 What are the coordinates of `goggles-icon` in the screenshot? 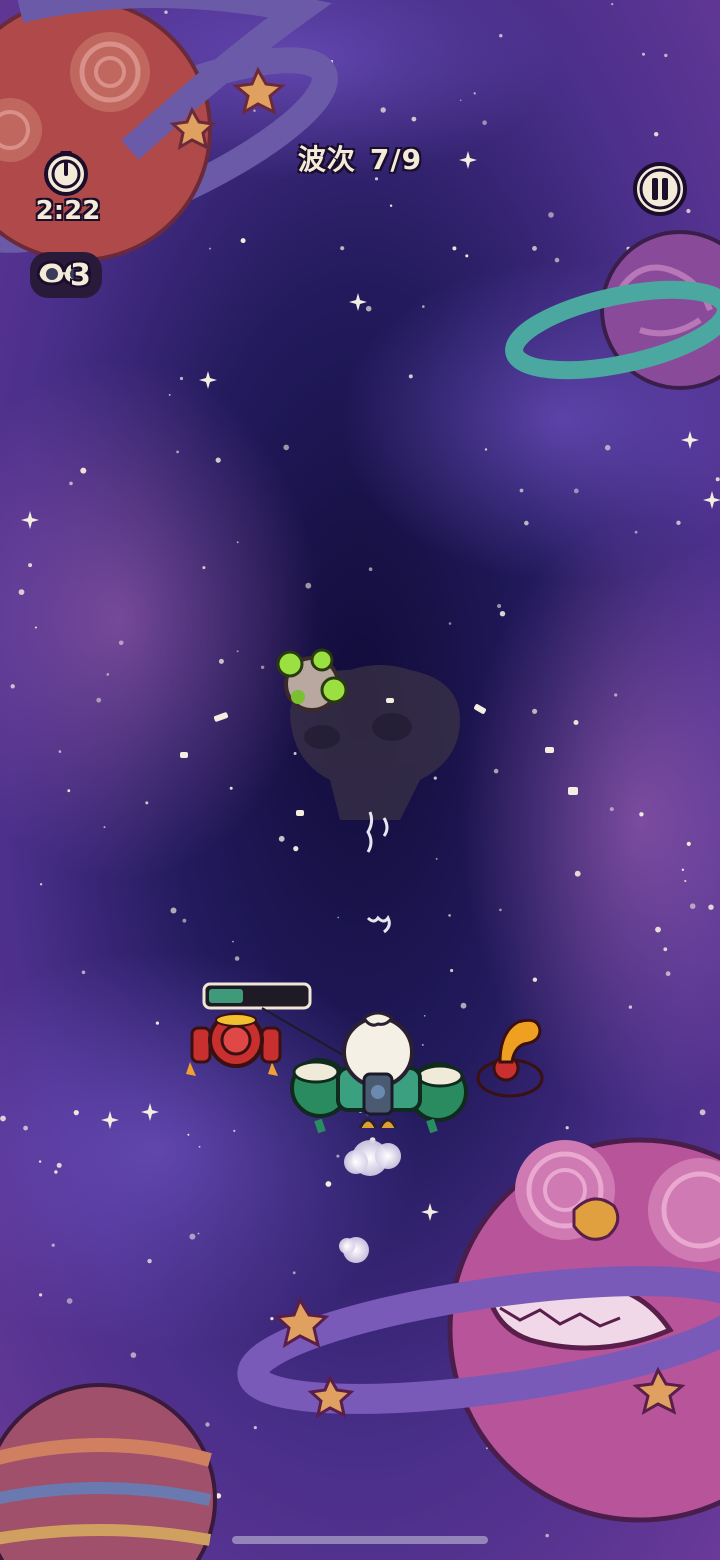 It's located at (66, 275).